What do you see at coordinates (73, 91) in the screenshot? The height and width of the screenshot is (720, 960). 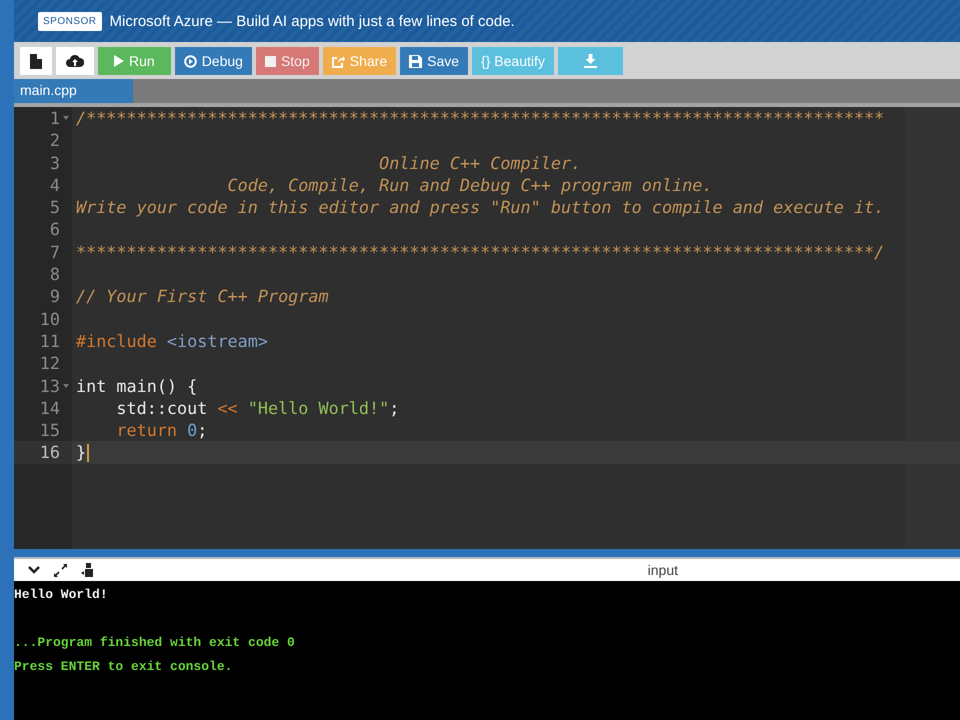 I see `file-tab: main.cpp` at bounding box center [73, 91].